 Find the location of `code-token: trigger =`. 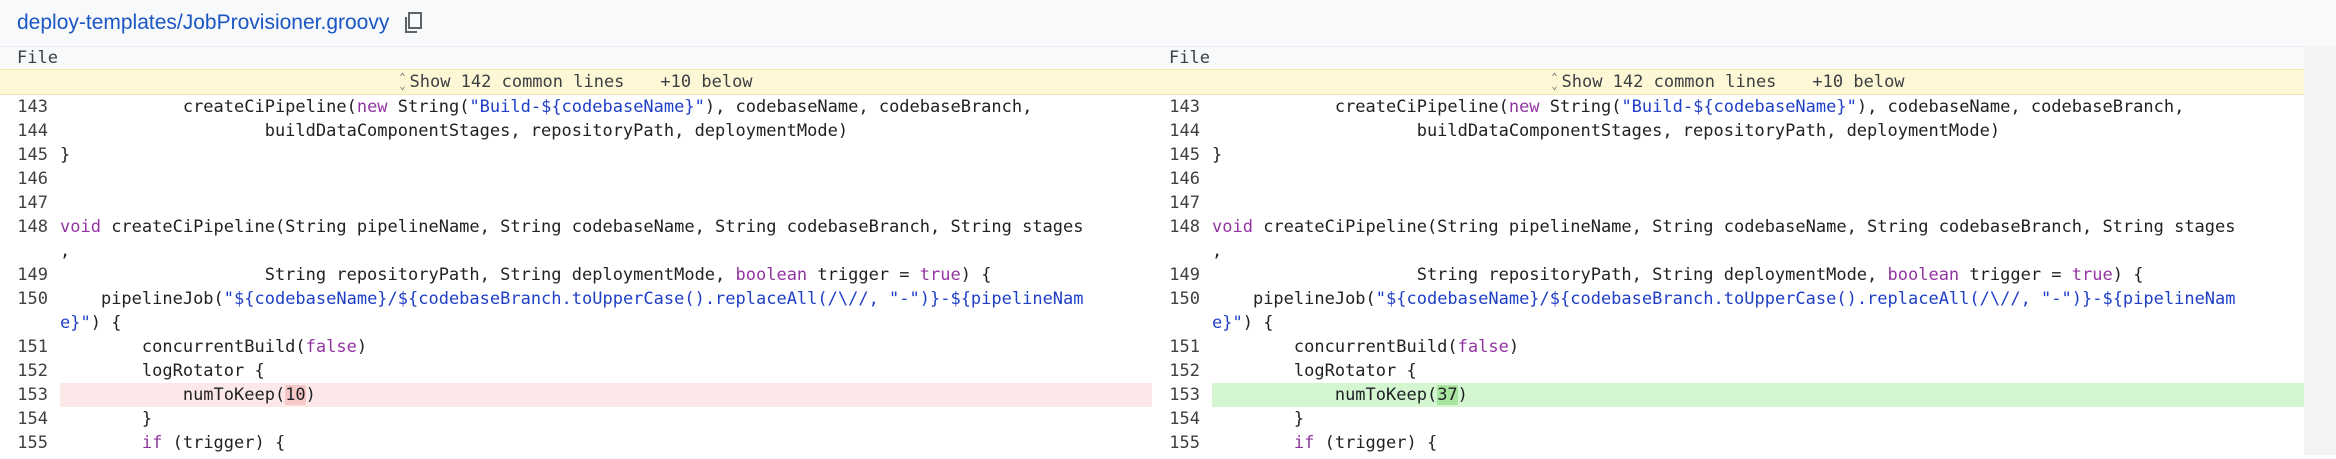

code-token: trigger = is located at coordinates (2015, 275).